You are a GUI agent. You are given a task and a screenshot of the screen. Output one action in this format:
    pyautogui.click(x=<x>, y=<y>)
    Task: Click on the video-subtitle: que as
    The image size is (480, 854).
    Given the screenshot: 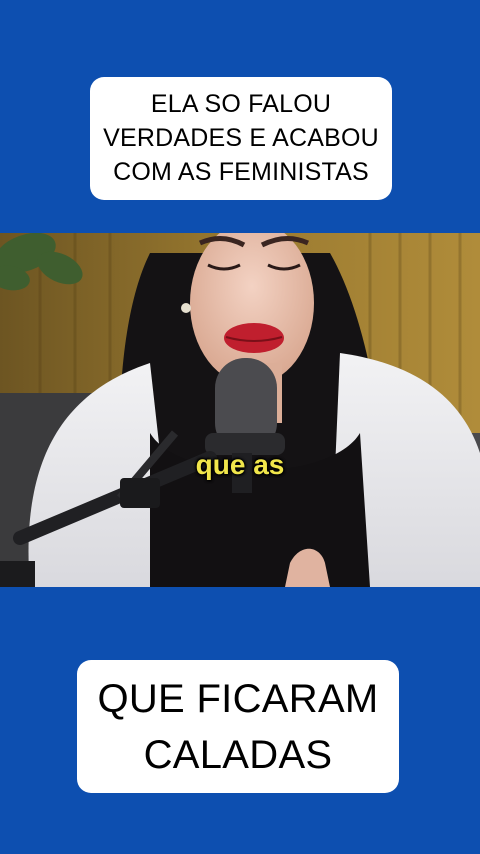 What is the action you would take?
    pyautogui.click(x=240, y=464)
    